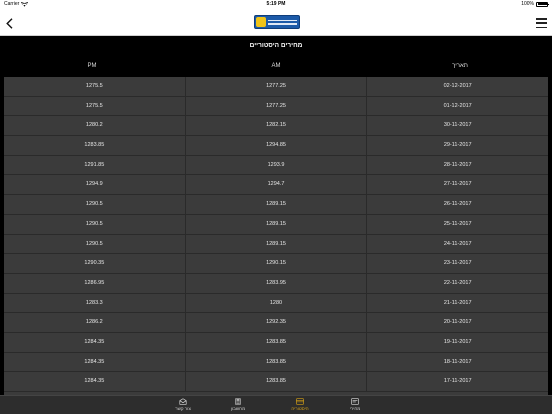 The image size is (552, 414). I want to click on table-row: 1284.35 1283.85 17-11-2017, so click(276, 382).